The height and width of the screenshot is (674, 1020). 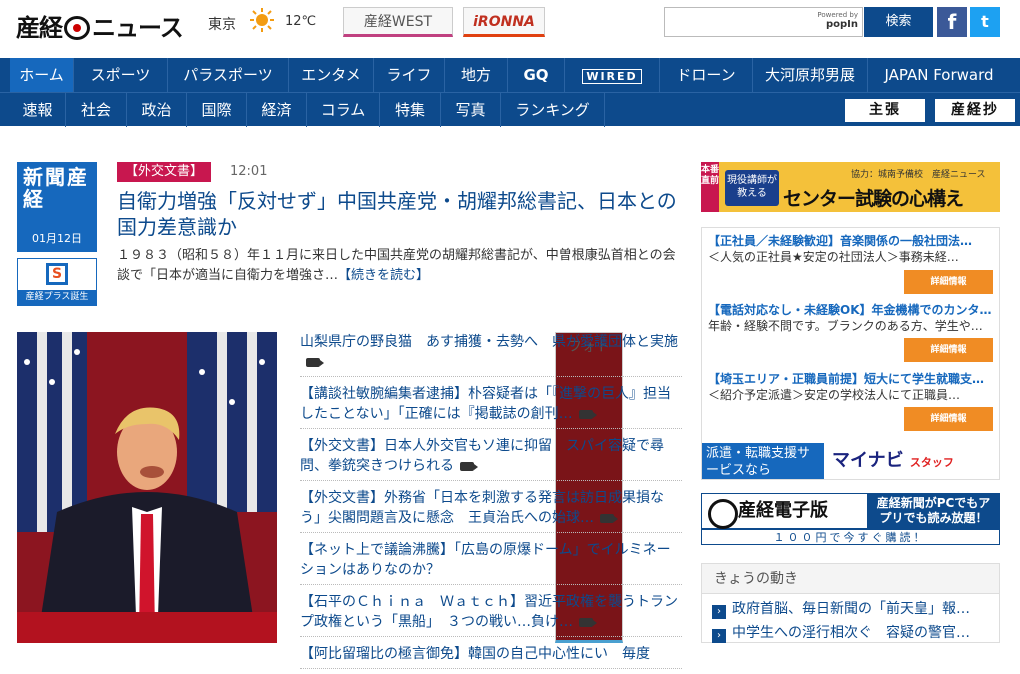 I want to click on list-item: 【阿比留瑠比の極言御免】韓国の自己中心性にい 毎度, so click(x=491, y=655).